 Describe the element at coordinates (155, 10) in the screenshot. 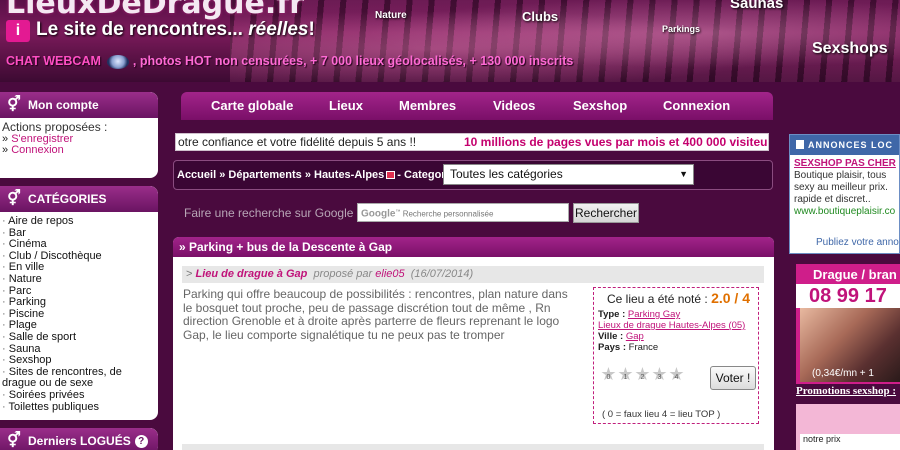

I see `site-logo: LieuxDeDrague.fr` at that location.